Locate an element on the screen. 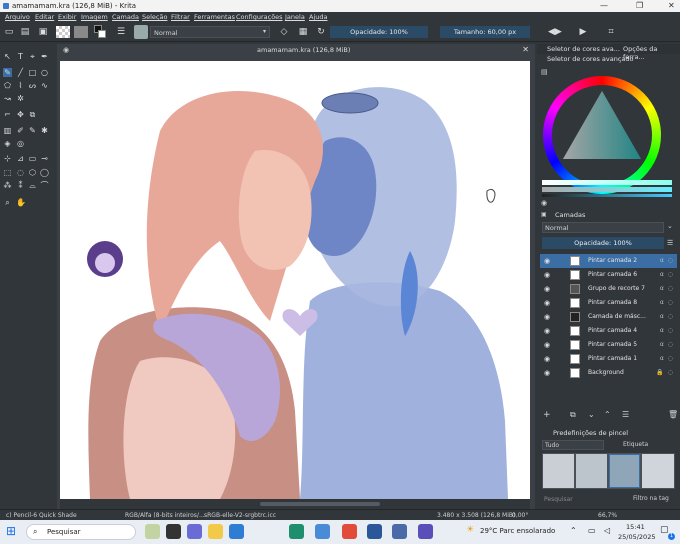 This screenshot has height=544, width=680. gradient-swatch is located at coordinates (81, 32).